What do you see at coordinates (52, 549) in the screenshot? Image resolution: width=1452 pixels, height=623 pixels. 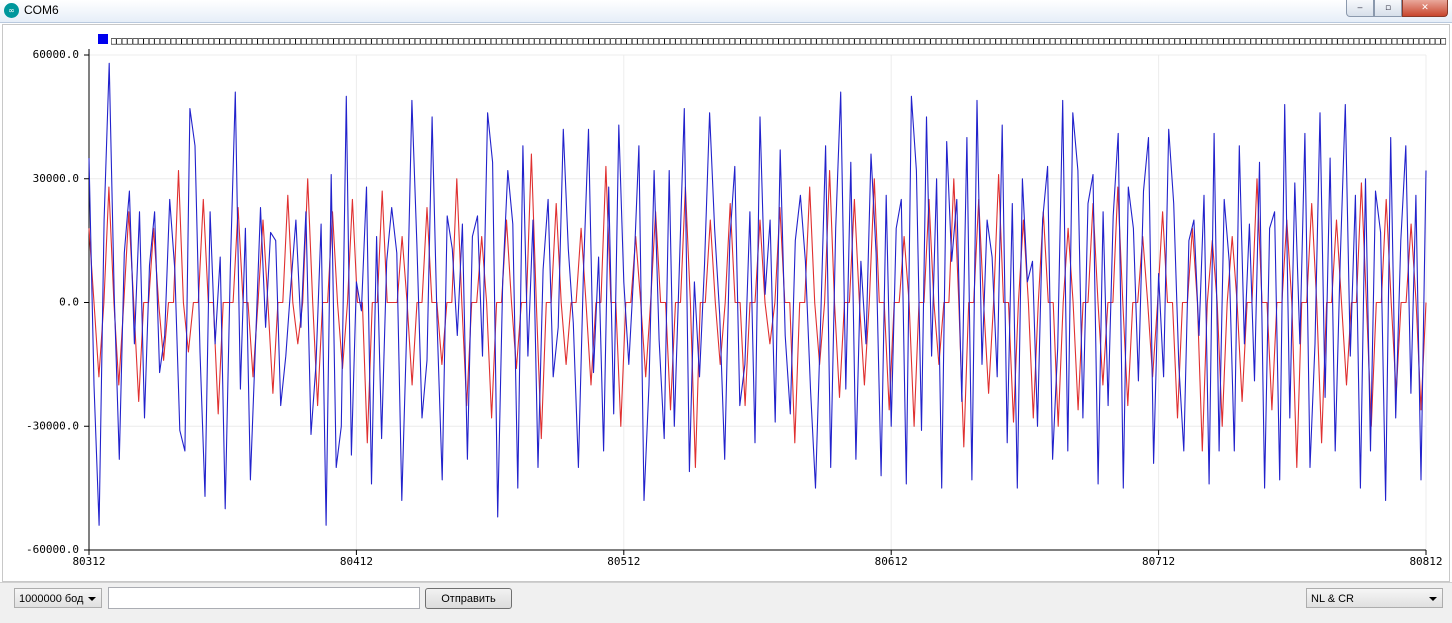 I see `y-tick-label: -60000.0` at bounding box center [52, 549].